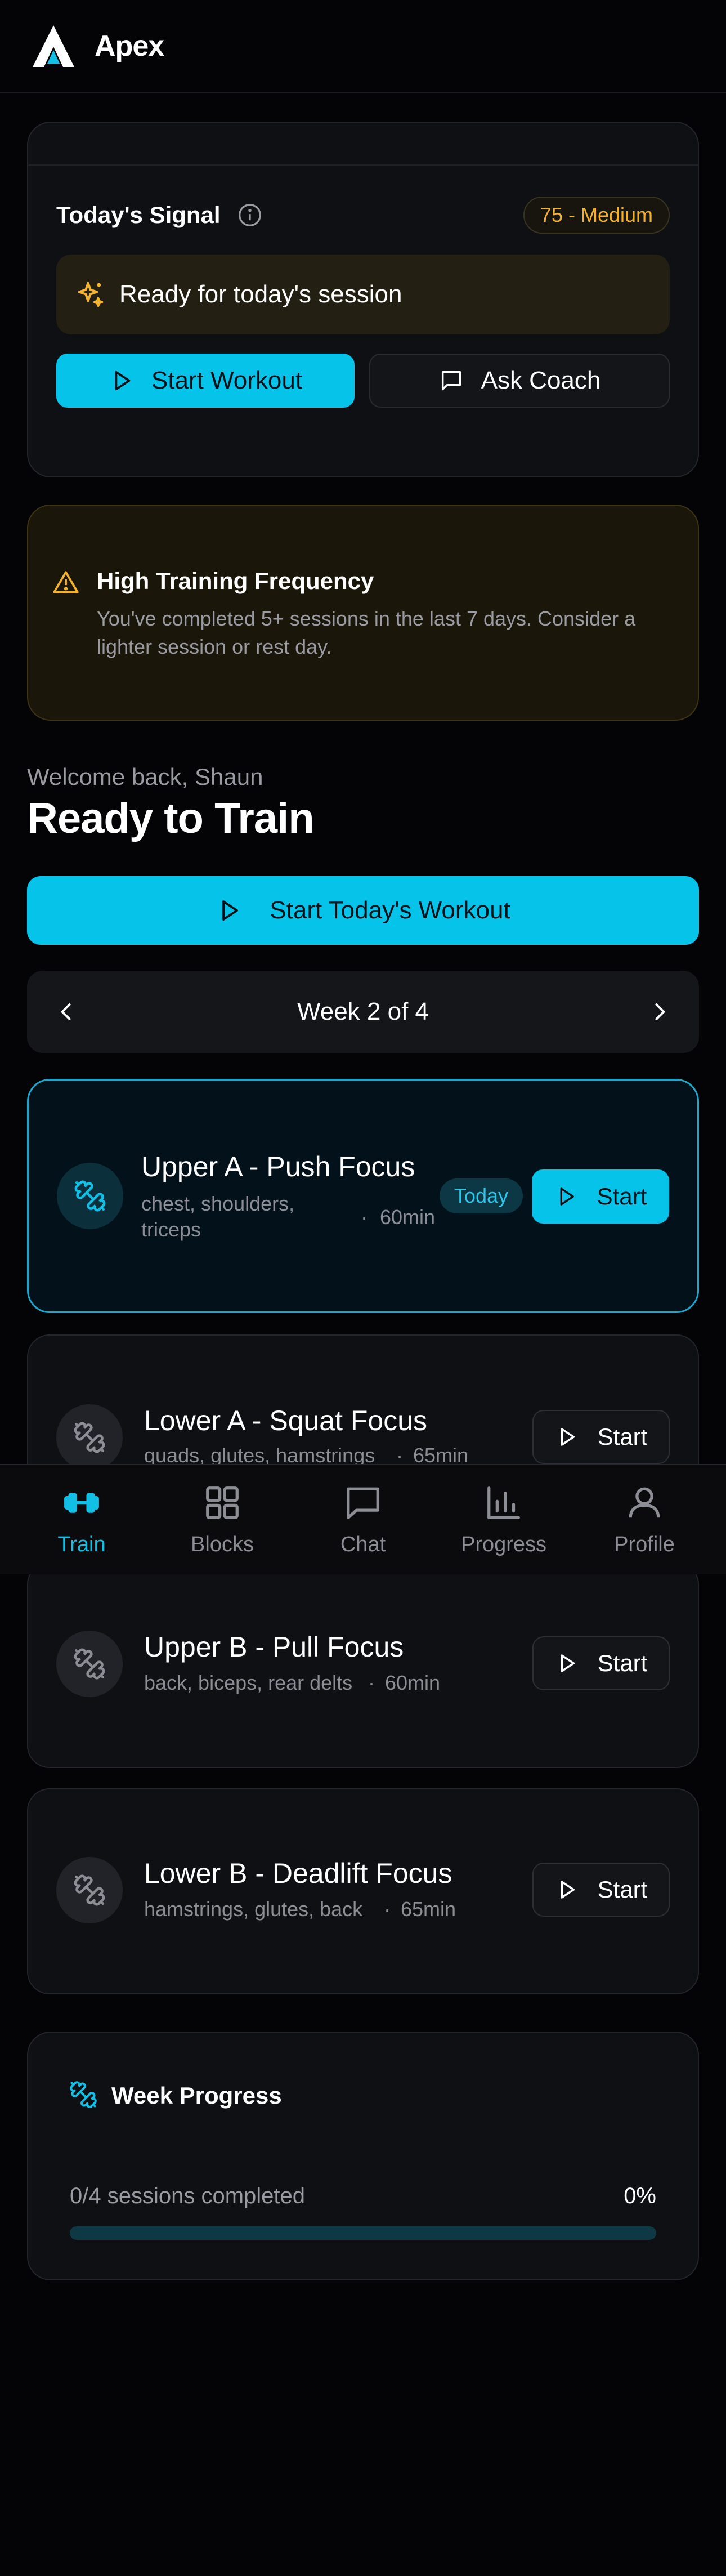 This screenshot has width=726, height=2576. Describe the element at coordinates (222, 1544) in the screenshot. I see `nav-label: Blocks` at that location.